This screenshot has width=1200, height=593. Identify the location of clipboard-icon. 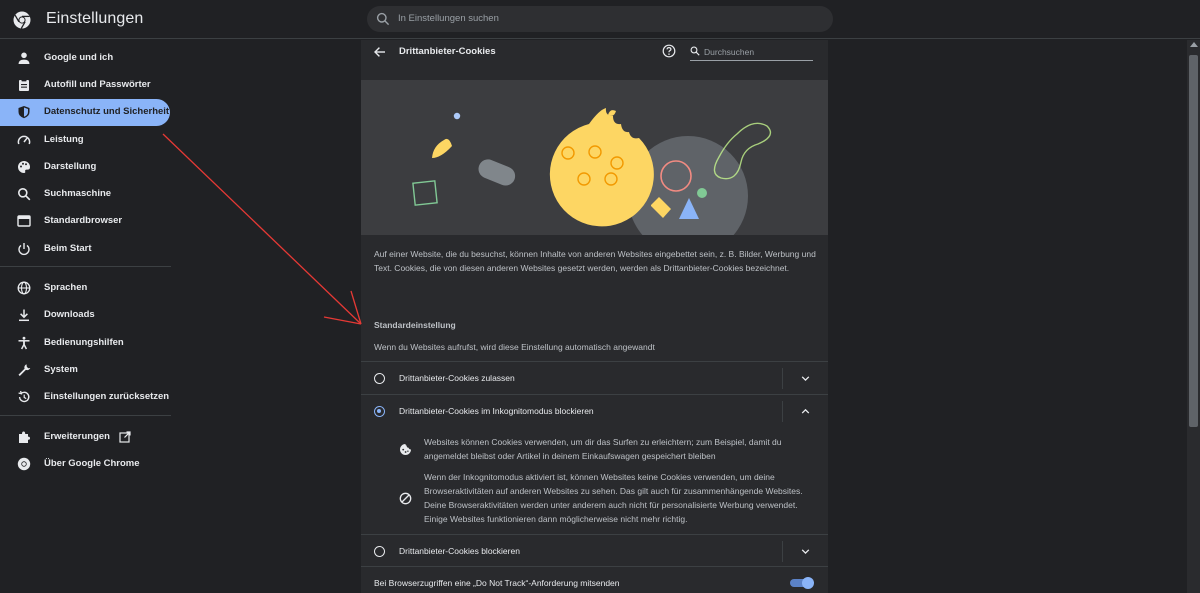
(24, 85).